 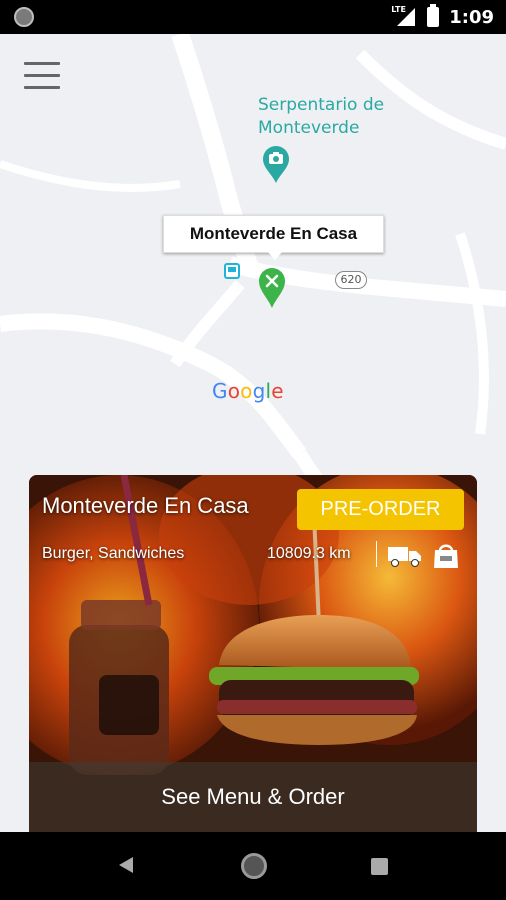 I want to click on system-nav-bar, so click(x=253, y=866).